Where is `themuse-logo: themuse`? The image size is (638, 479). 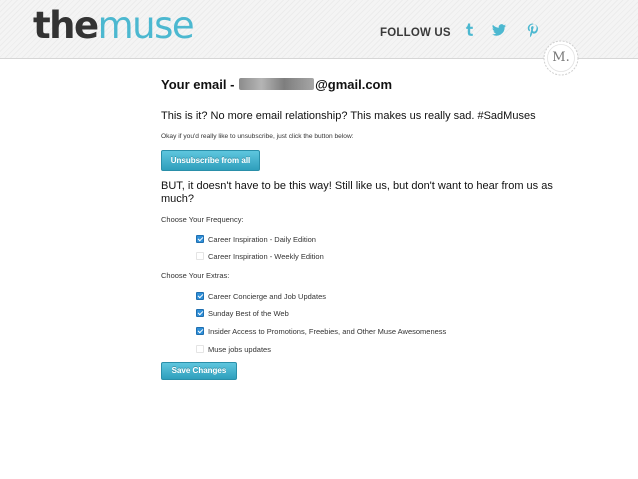
themuse-logo: themuse is located at coordinates (114, 26).